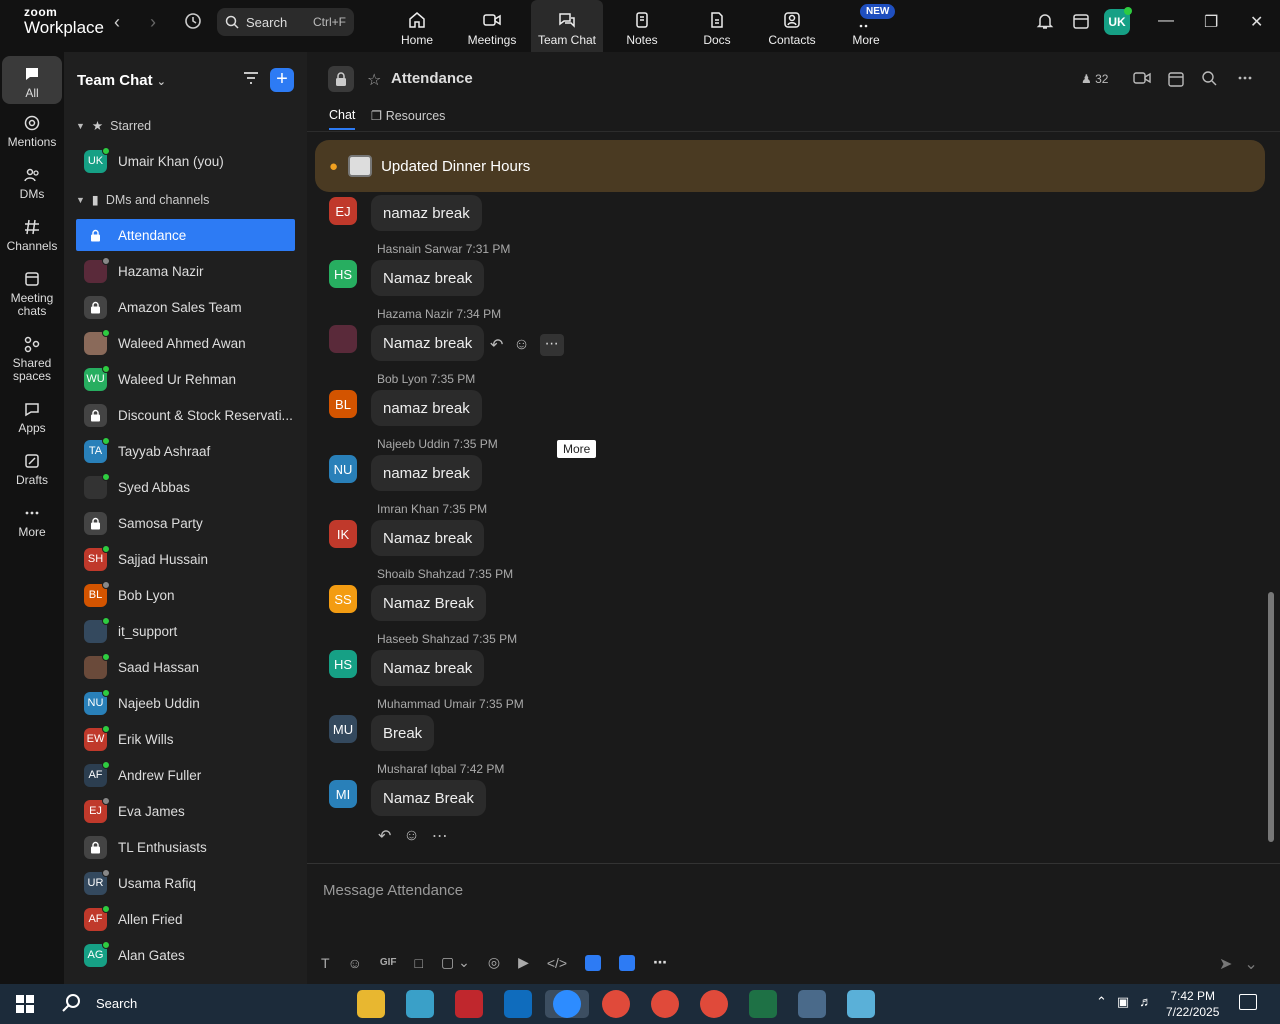 The width and height of the screenshot is (1280, 1024). I want to click on screenshot-icon: ▢ ⌄, so click(455, 962).